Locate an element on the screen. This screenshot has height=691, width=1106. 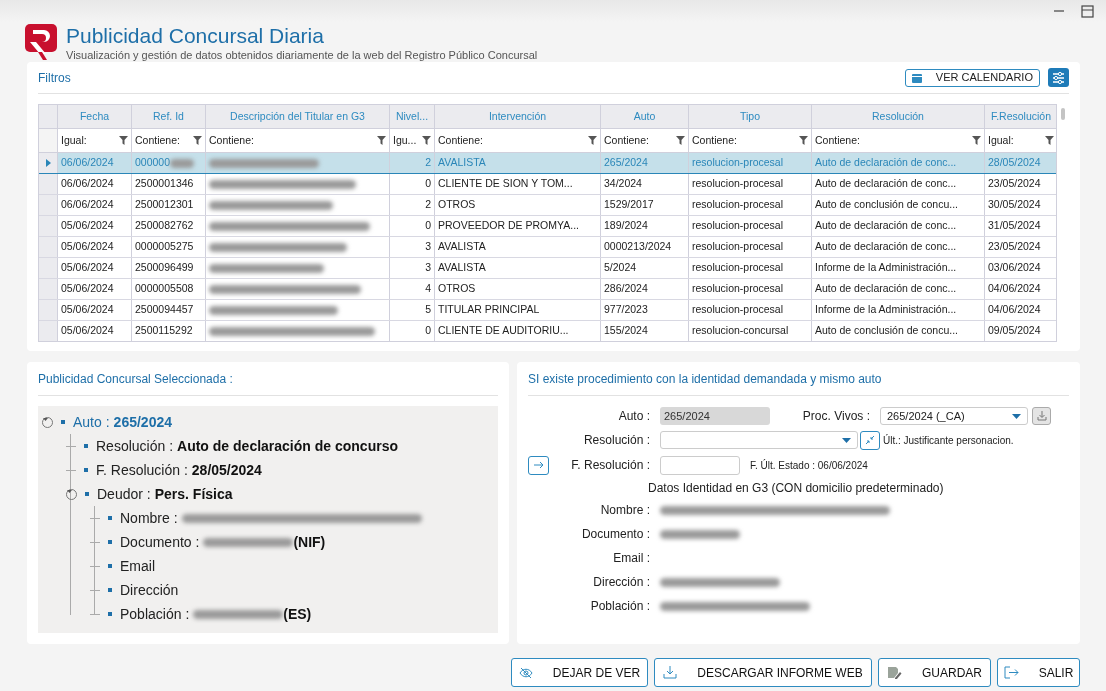
settings-button is located at coordinates (1058, 77).